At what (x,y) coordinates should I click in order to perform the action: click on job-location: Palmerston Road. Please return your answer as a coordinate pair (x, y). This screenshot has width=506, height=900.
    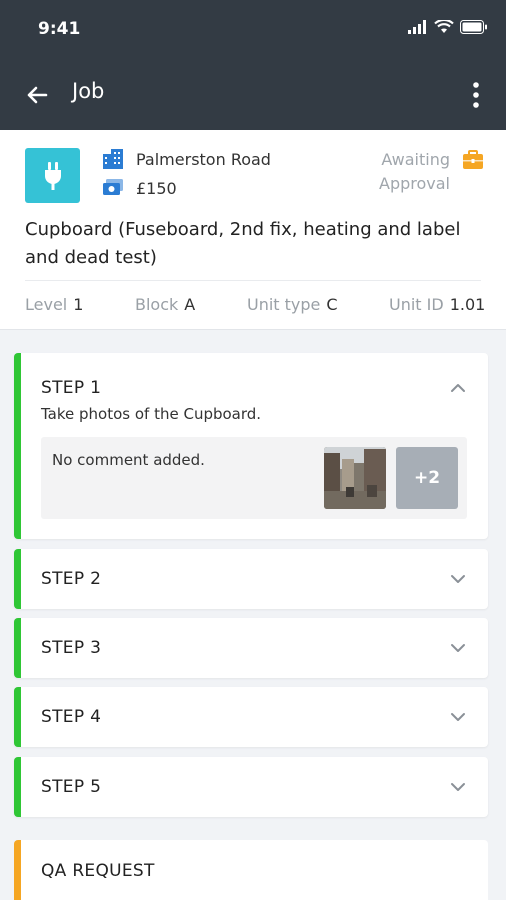
    Looking at the image, I should click on (203, 159).